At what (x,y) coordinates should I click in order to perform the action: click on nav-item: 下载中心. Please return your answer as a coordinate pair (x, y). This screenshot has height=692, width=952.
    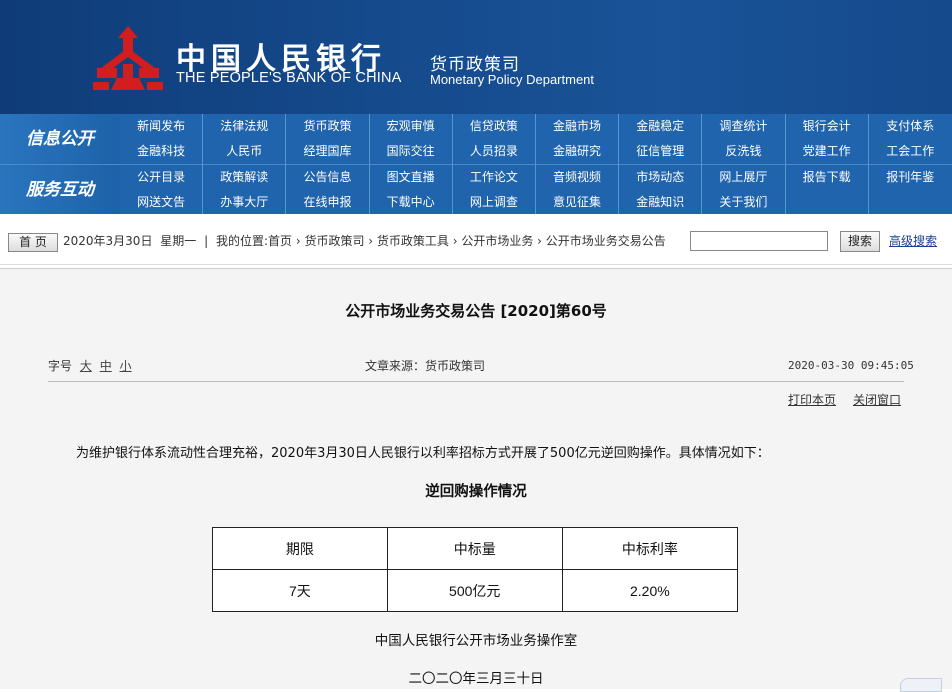
    Looking at the image, I should click on (411, 202).